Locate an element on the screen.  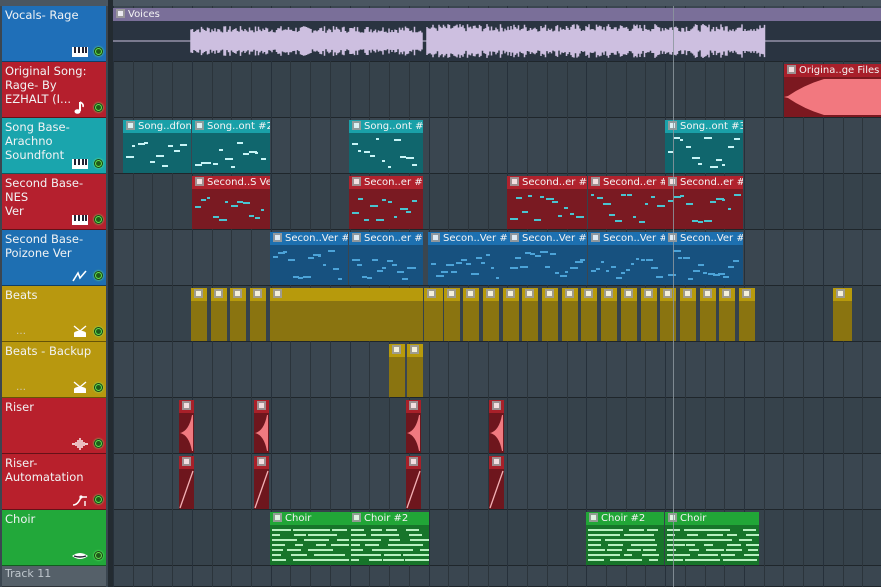
track-header-second-base: Second Base- Poizone Ver is located at coordinates (54, 258).